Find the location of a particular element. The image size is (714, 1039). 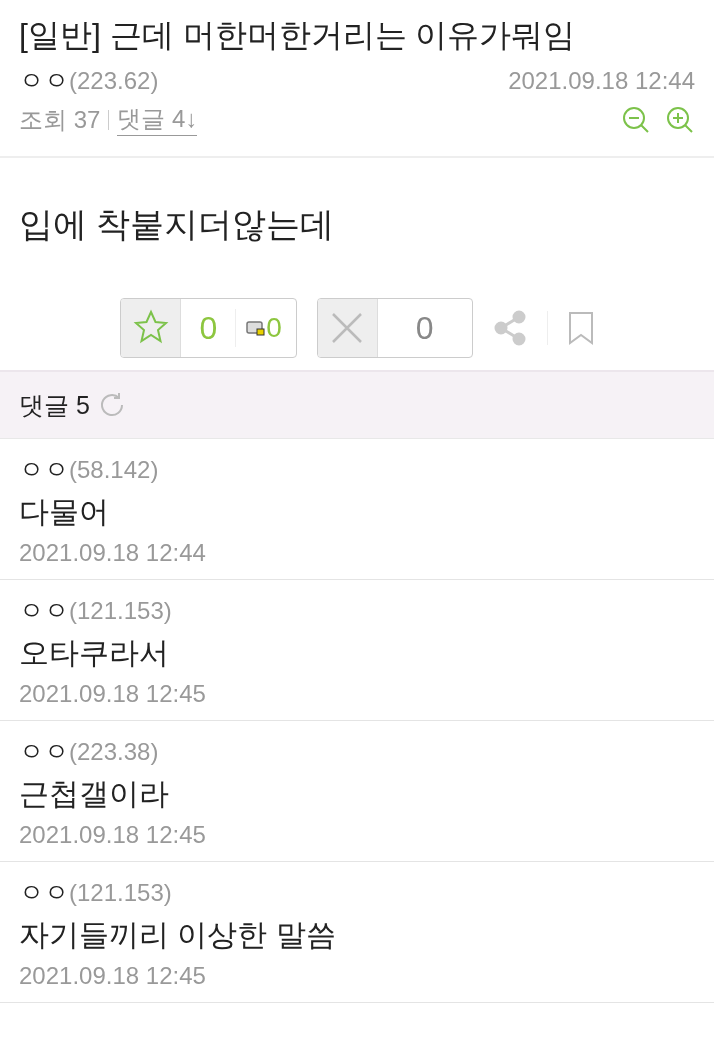

cross-icon is located at coordinates (347, 328).